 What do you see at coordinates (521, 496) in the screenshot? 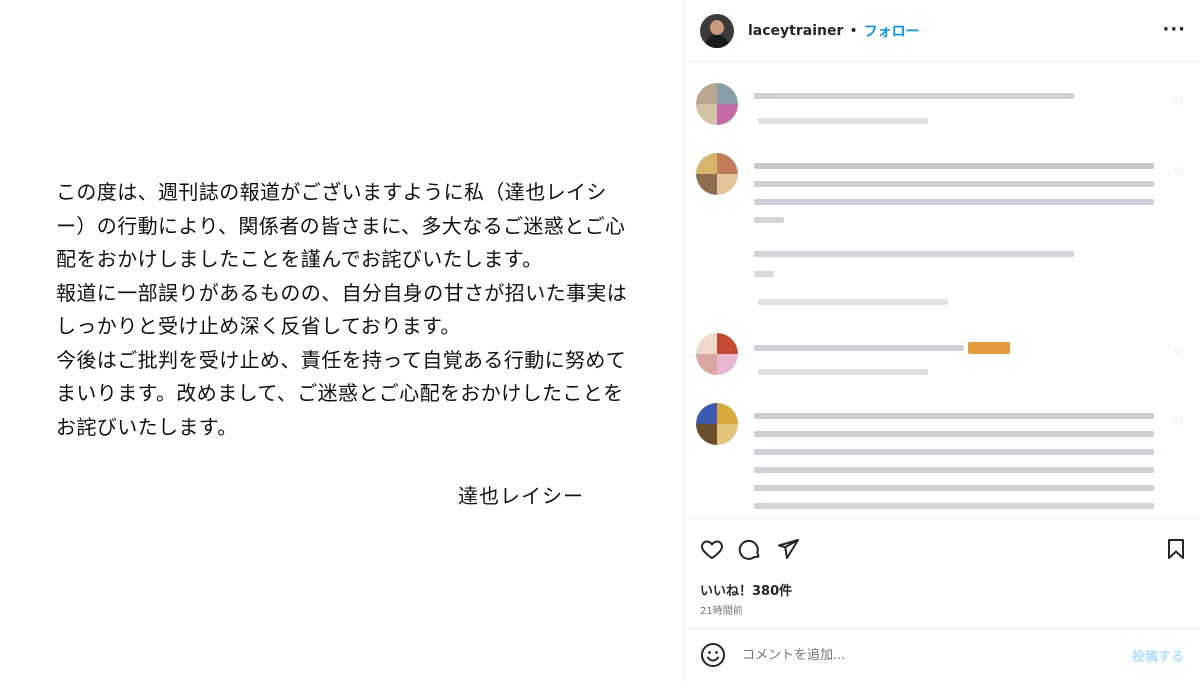
I see `statement-signature: 達也レイシー` at bounding box center [521, 496].